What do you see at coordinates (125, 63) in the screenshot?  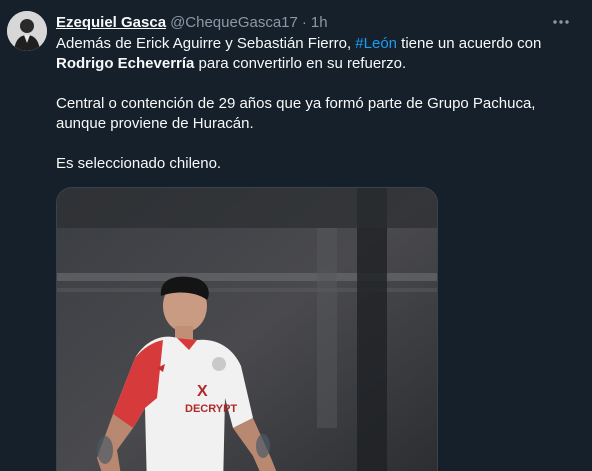 I see `bold-text: Rodrigo Echeverría` at bounding box center [125, 63].